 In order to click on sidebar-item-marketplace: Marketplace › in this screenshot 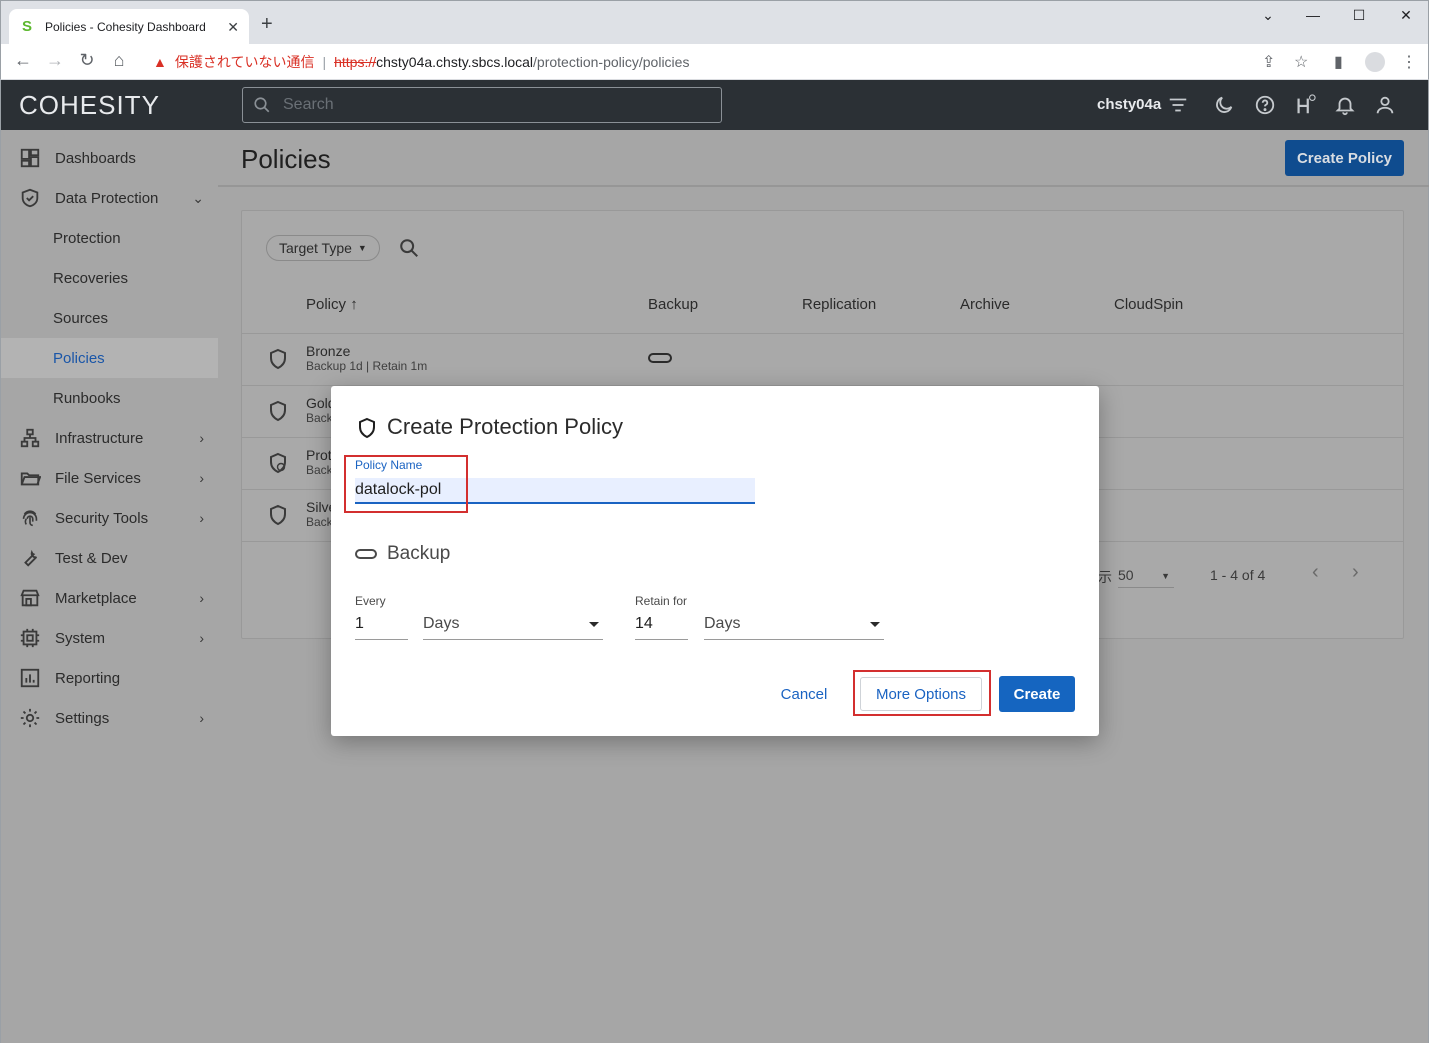, I will do `click(109, 598)`.